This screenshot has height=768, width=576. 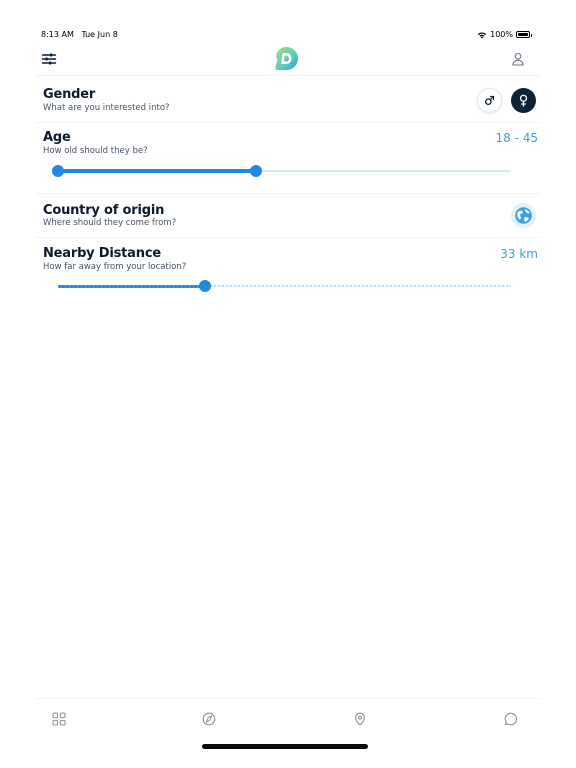 I want to click on age-subtitle: How old should they be?, so click(x=95, y=151).